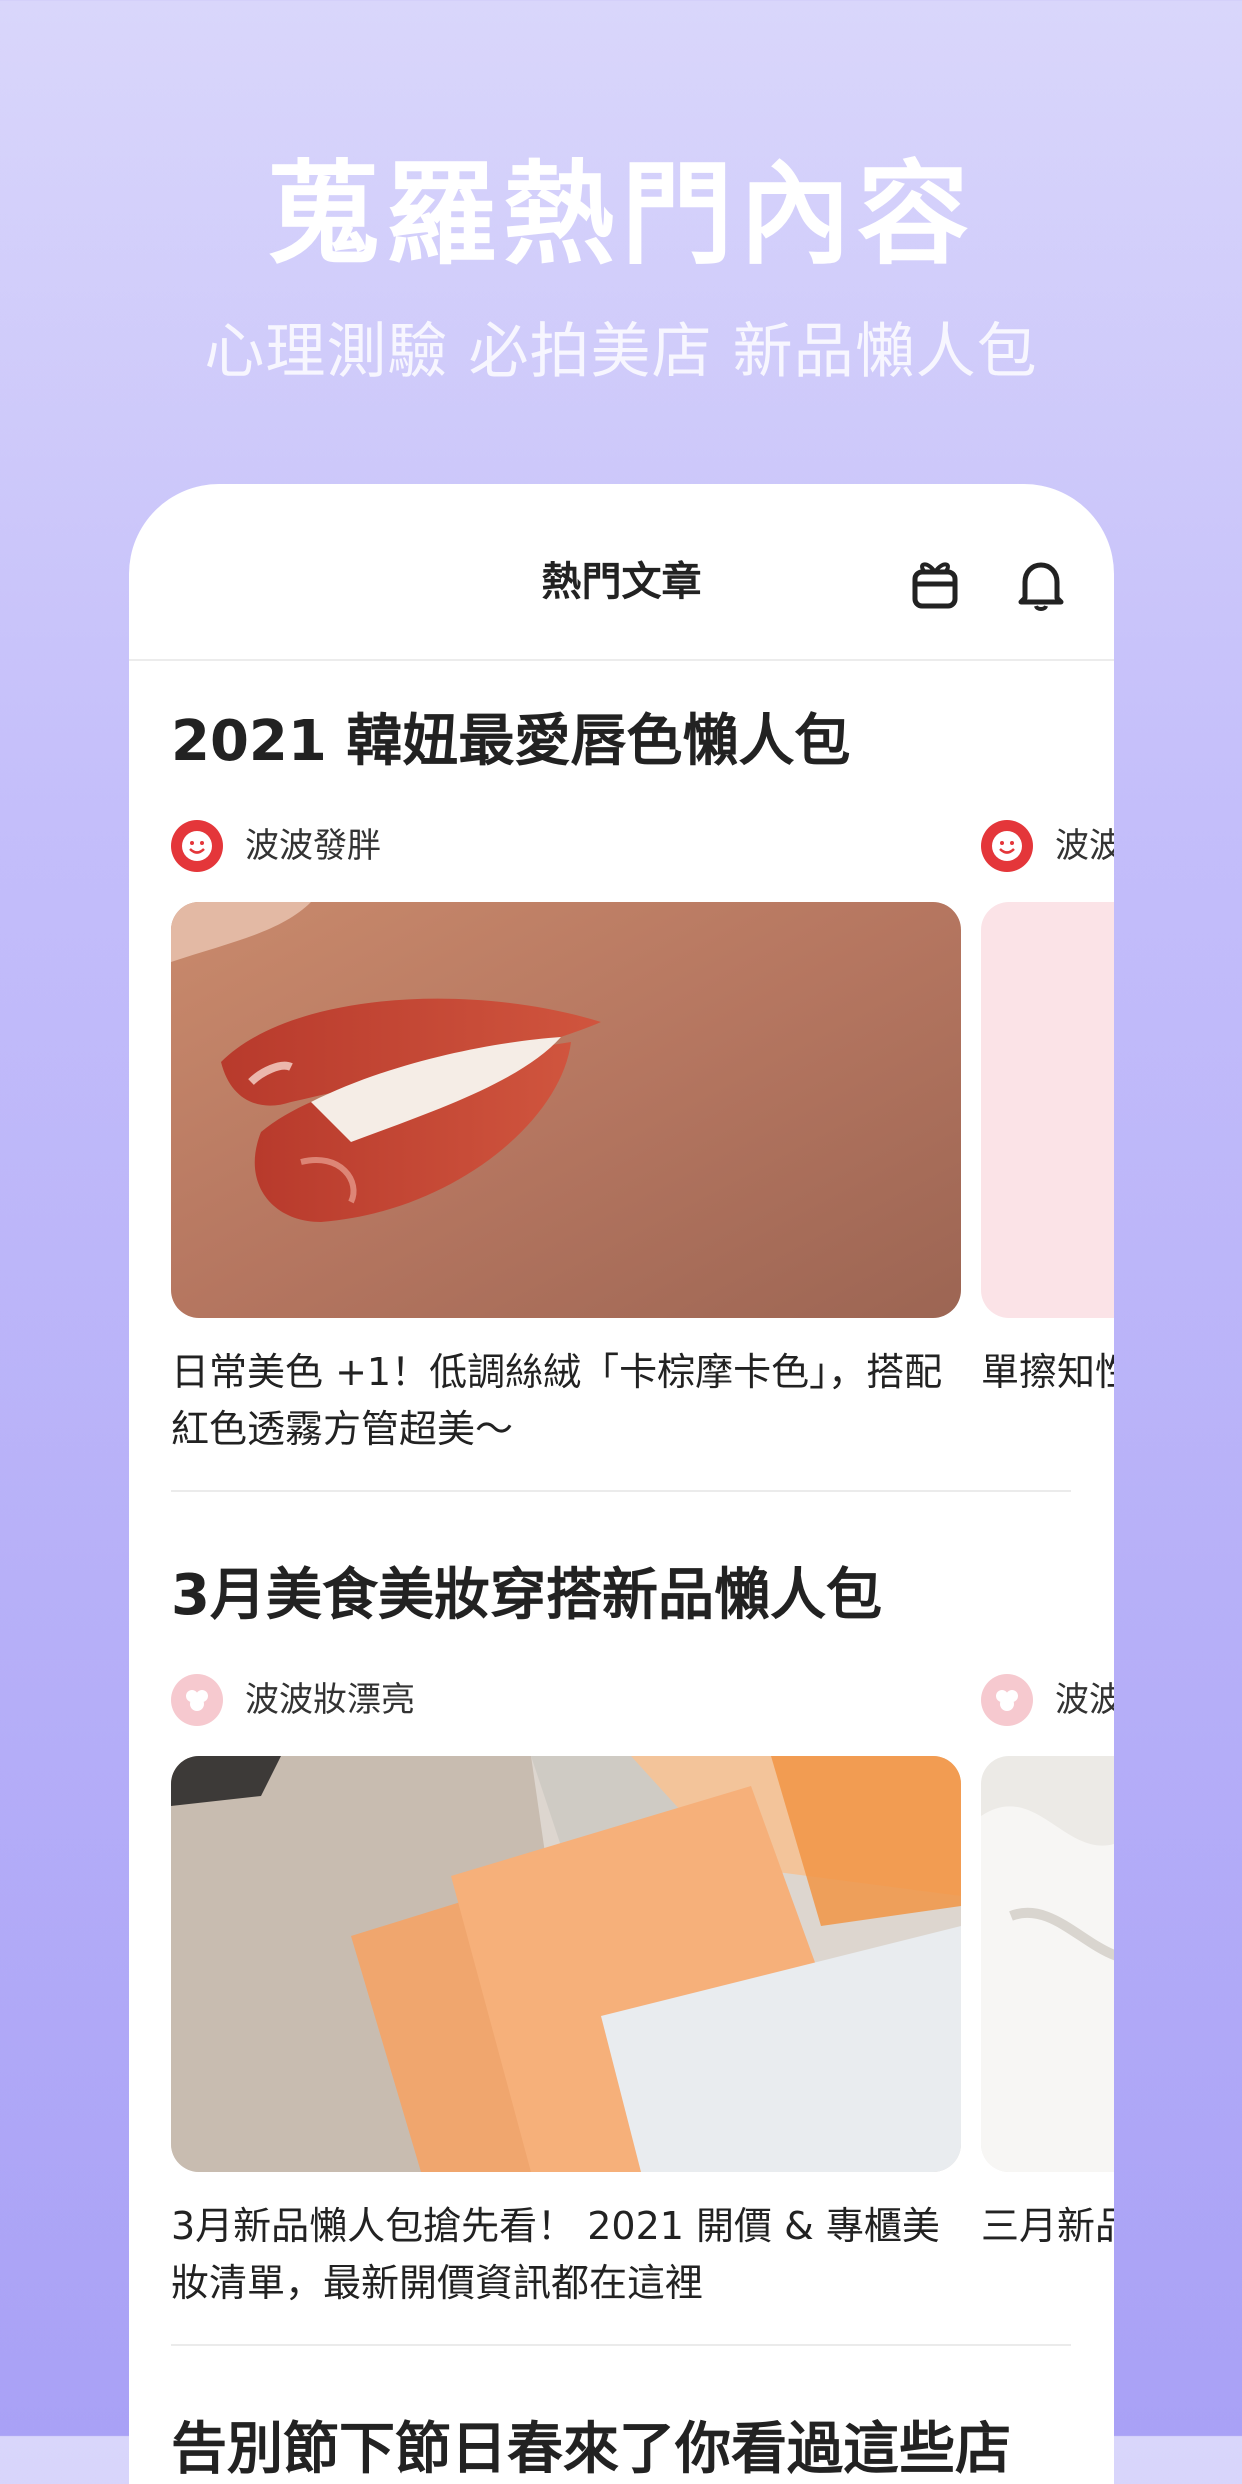  I want to click on section-title: 告別節下節日春來了你看過這些店, so click(591, 2449).